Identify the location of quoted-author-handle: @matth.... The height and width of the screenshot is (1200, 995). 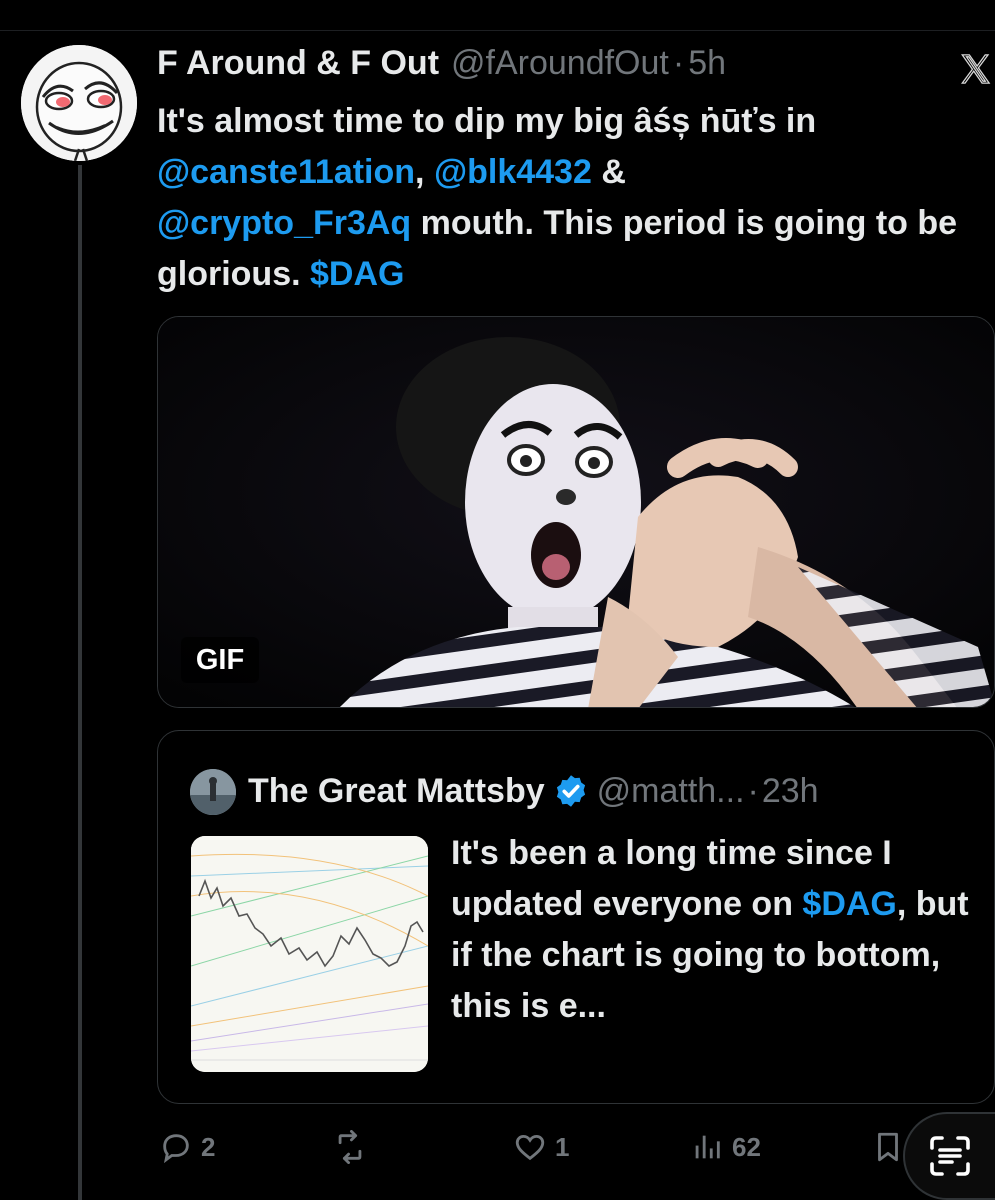
(671, 791).